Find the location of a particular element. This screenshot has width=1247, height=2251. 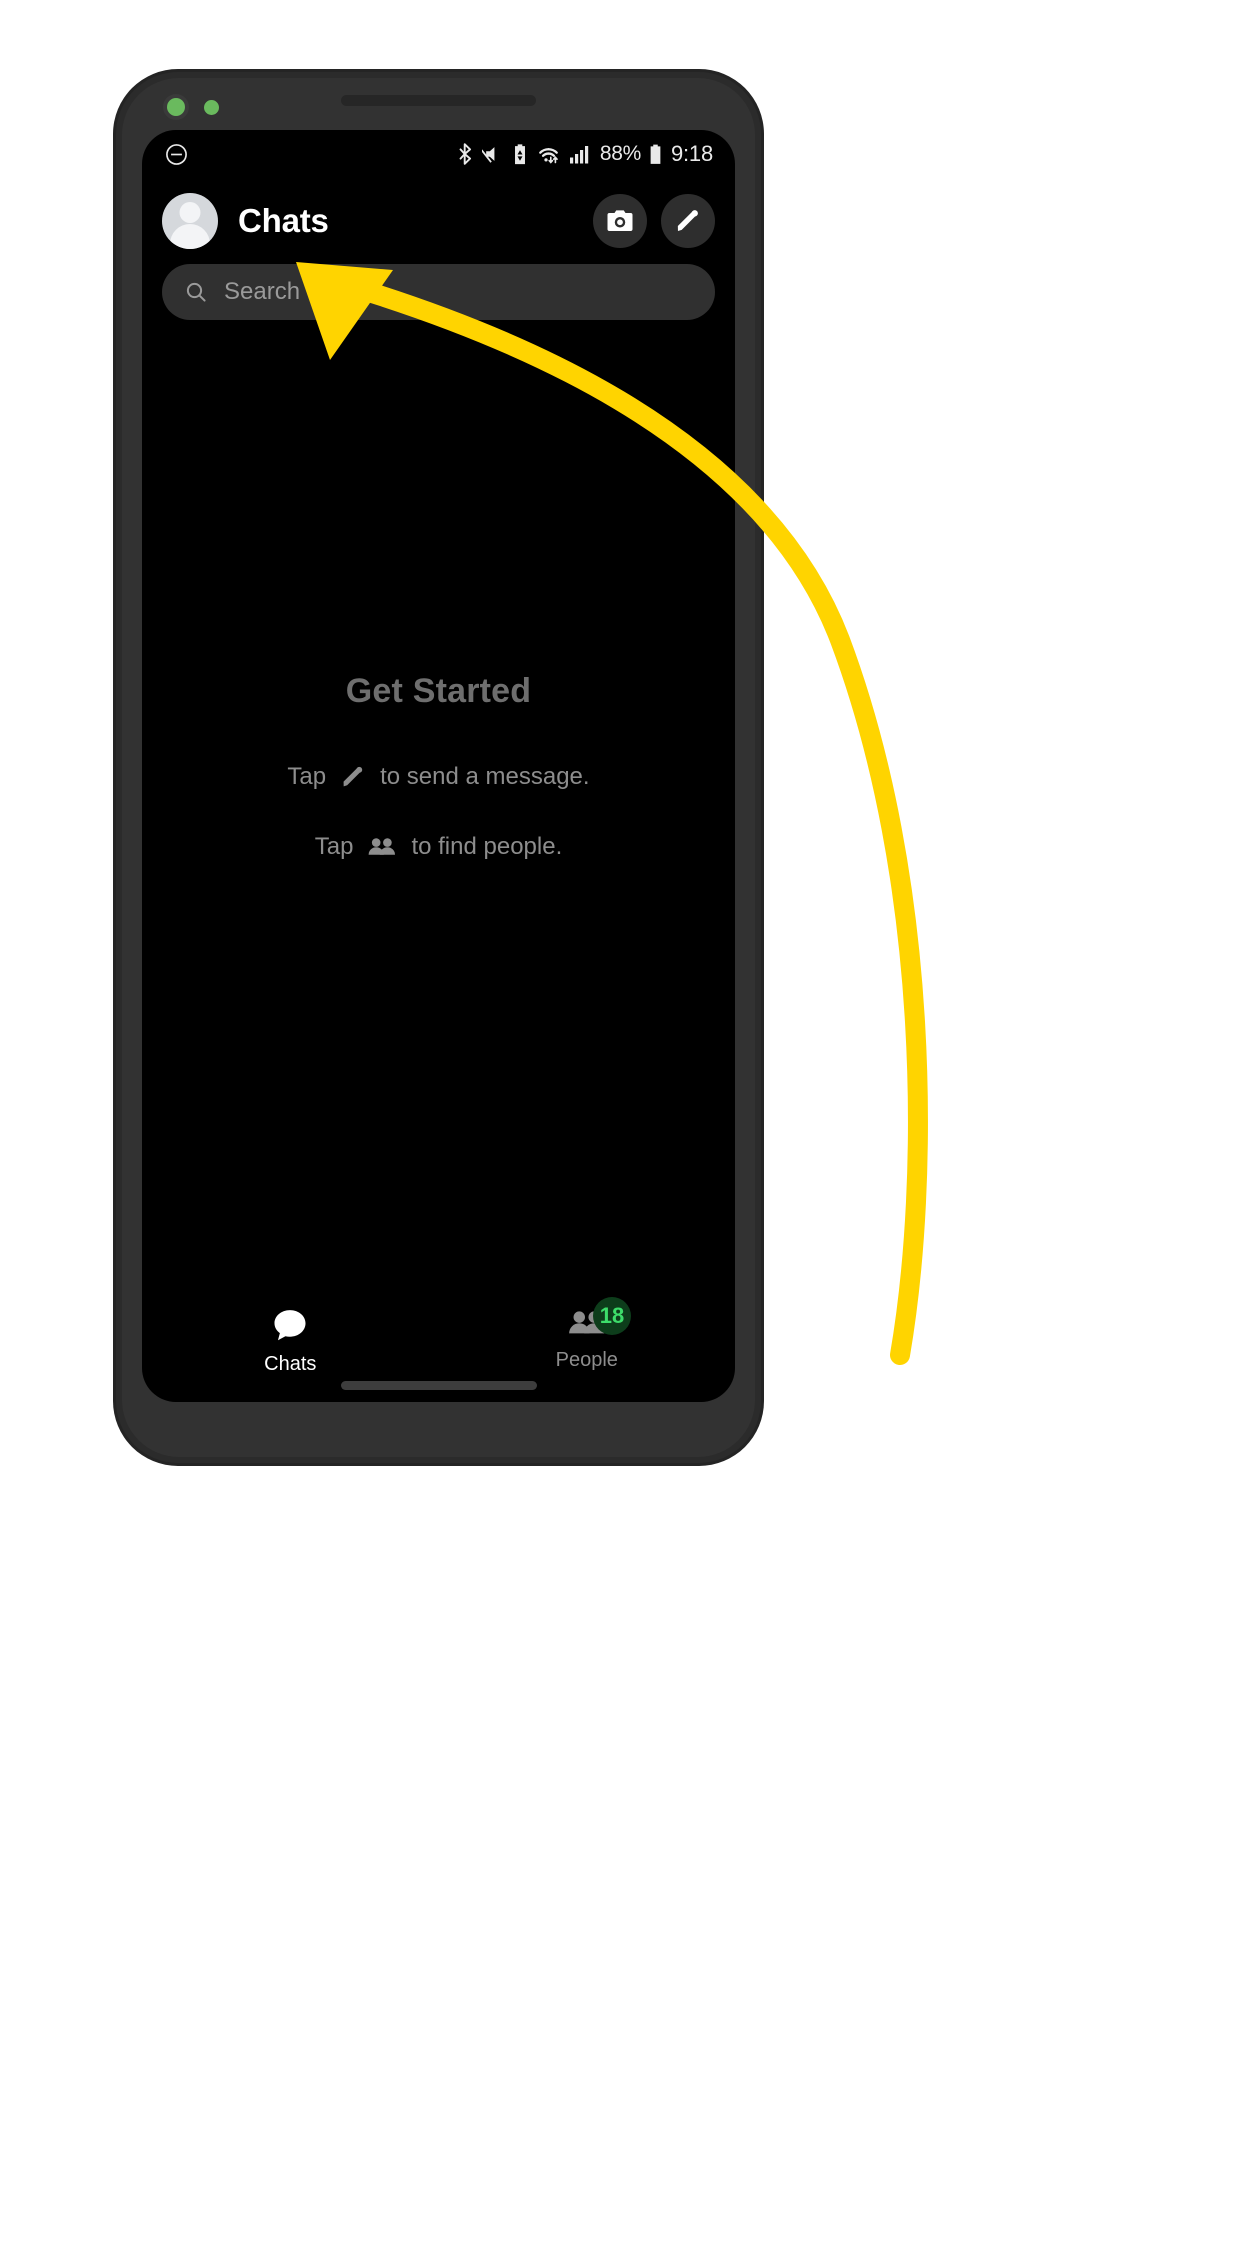

nav-tab-chats: Chats is located at coordinates (290, 1341).